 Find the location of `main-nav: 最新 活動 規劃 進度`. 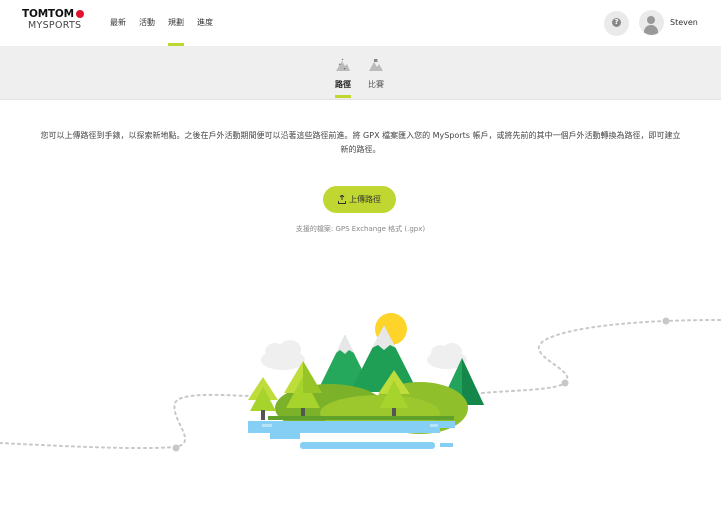

main-nav: 最新 活動 規劃 進度 is located at coordinates (168, 23).